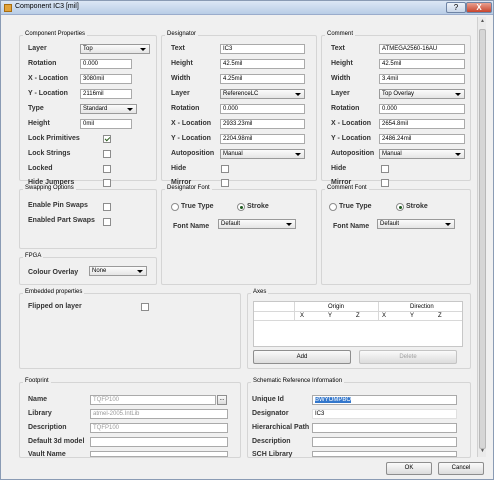 This screenshot has width=494, height=480. Describe the element at coordinates (153, 400) in the screenshot. I see `footprint-name-input: TQFP100` at that location.